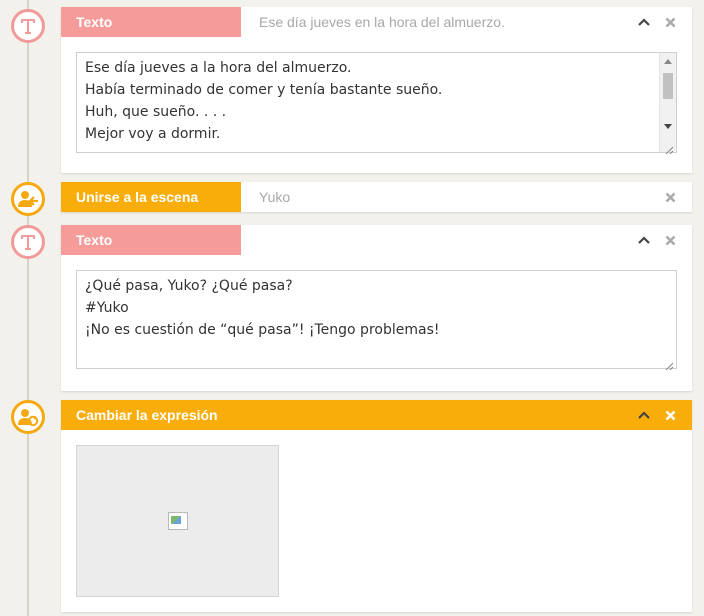 This screenshot has width=704, height=616. I want to click on vertical-scrollbar, so click(667, 102).